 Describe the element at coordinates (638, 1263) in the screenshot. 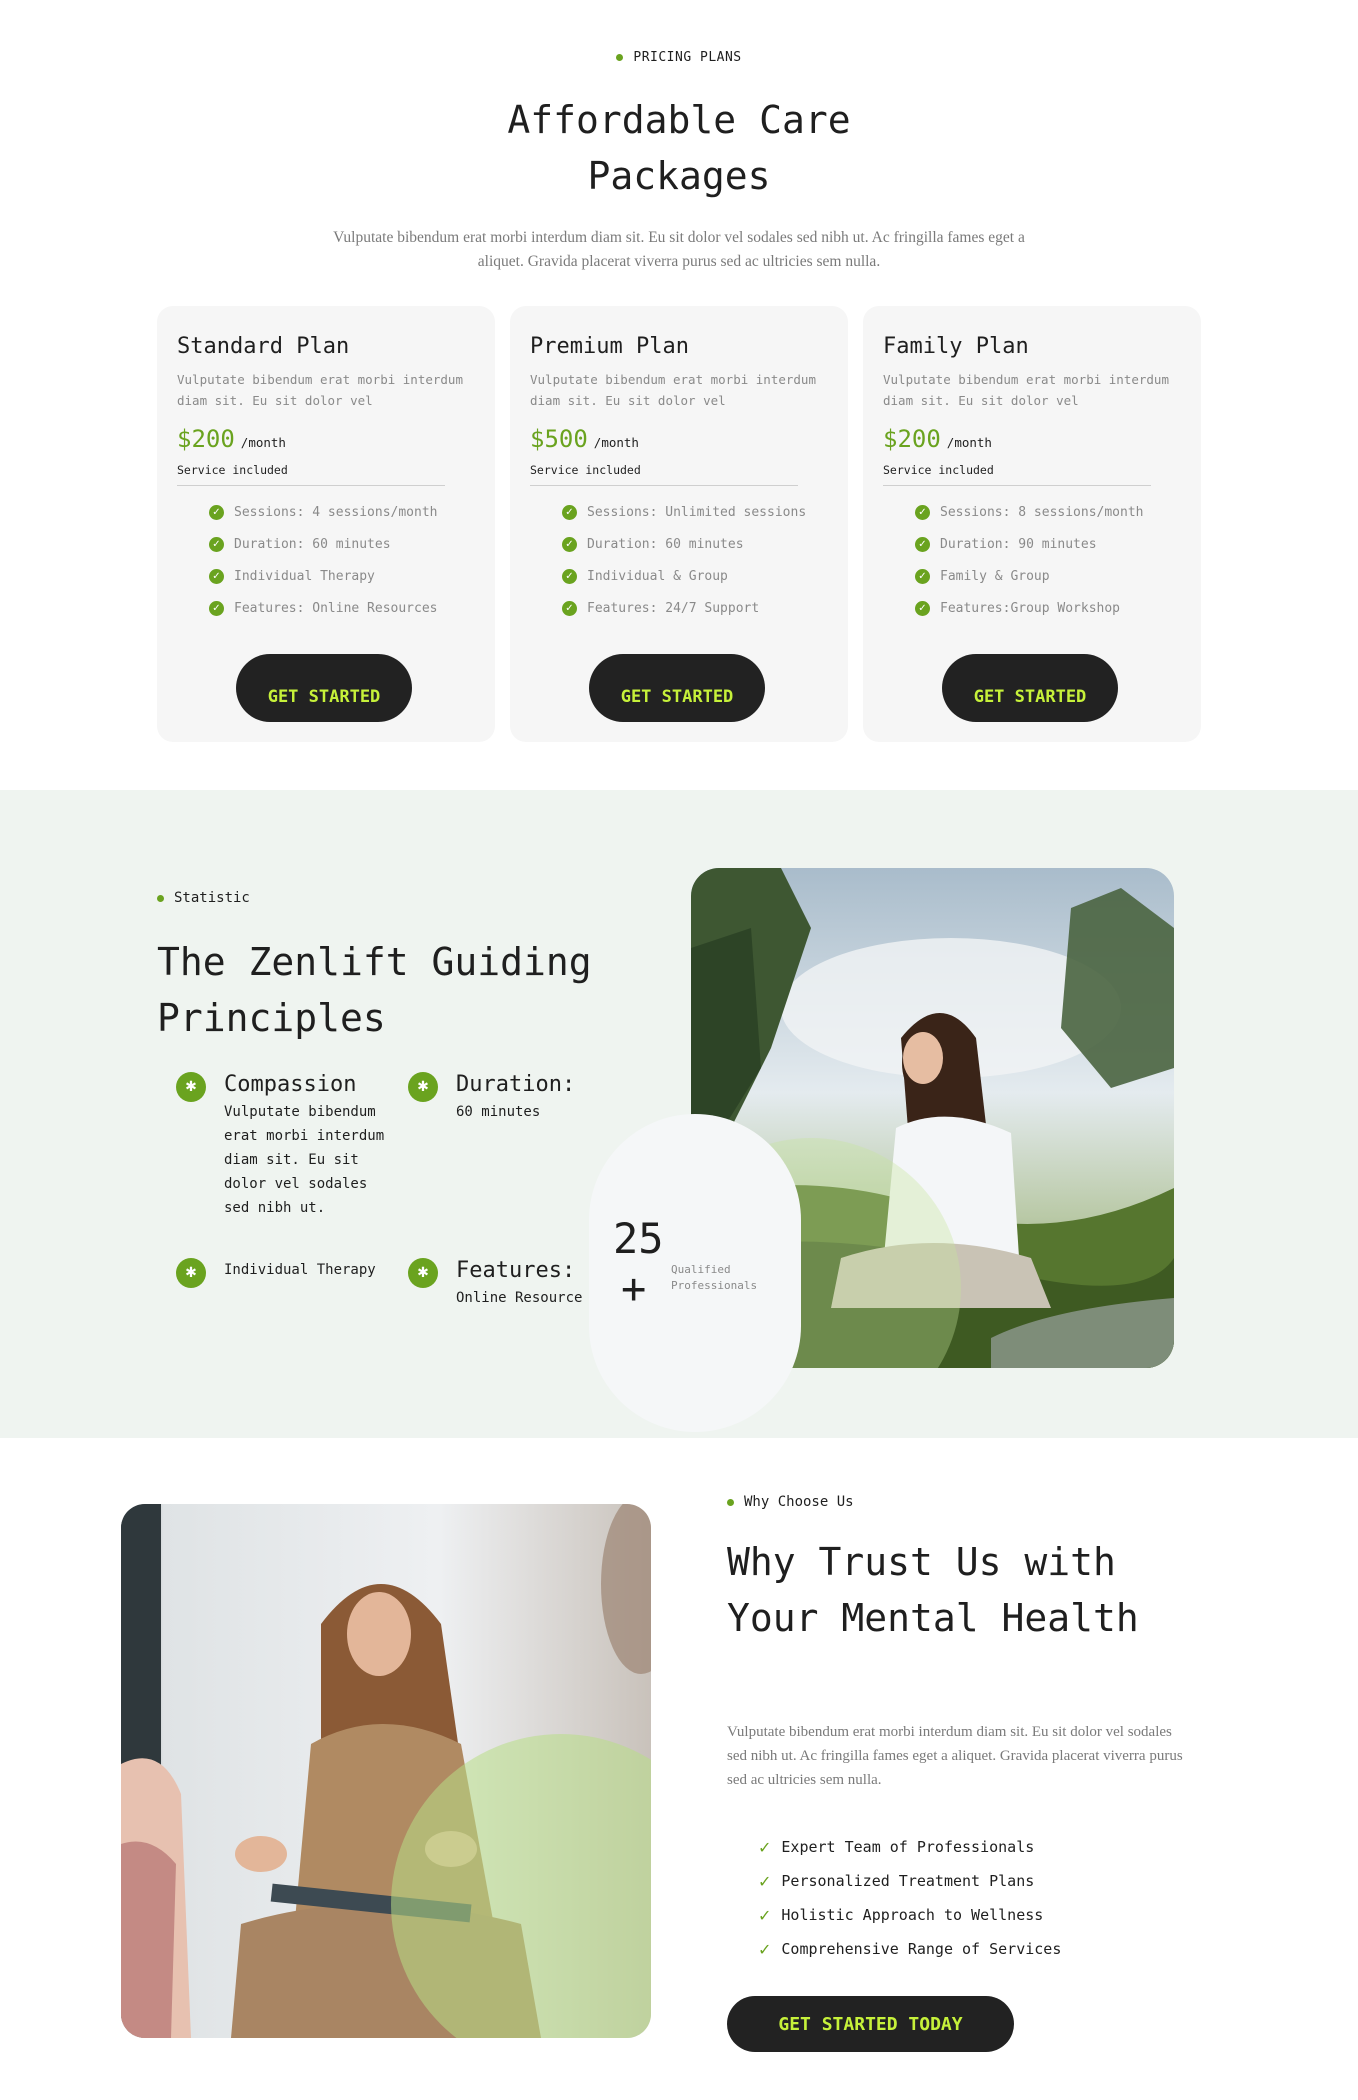

I see `counter-number: 25 +` at that location.